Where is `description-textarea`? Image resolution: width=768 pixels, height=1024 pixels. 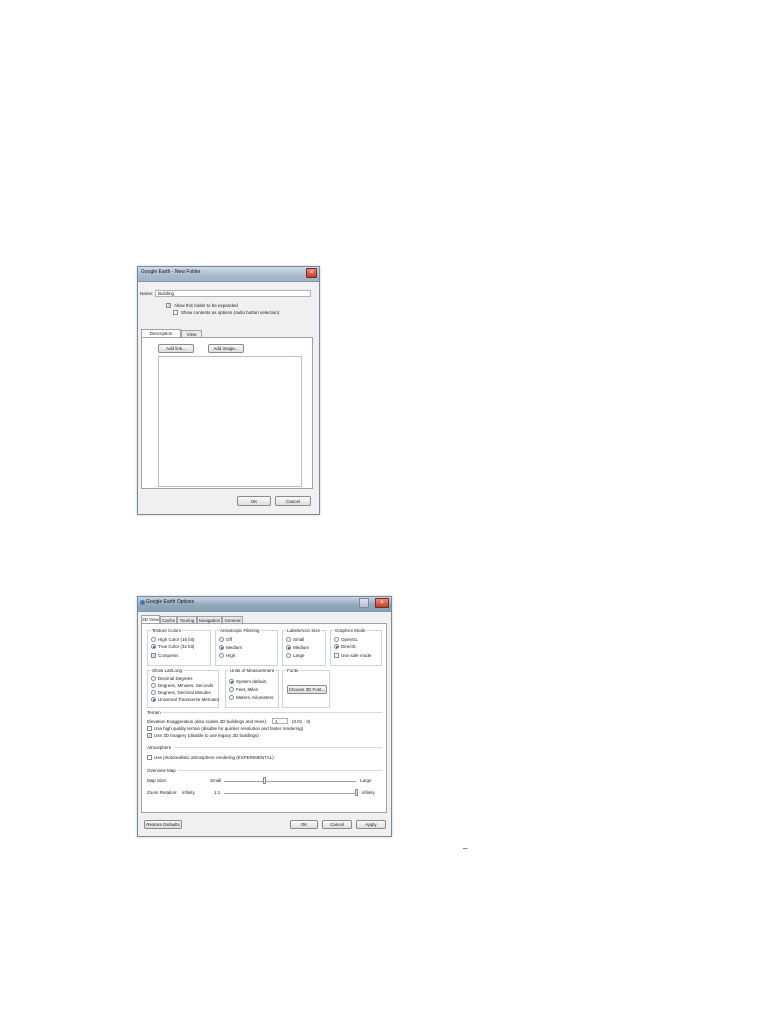 description-textarea is located at coordinates (230, 421).